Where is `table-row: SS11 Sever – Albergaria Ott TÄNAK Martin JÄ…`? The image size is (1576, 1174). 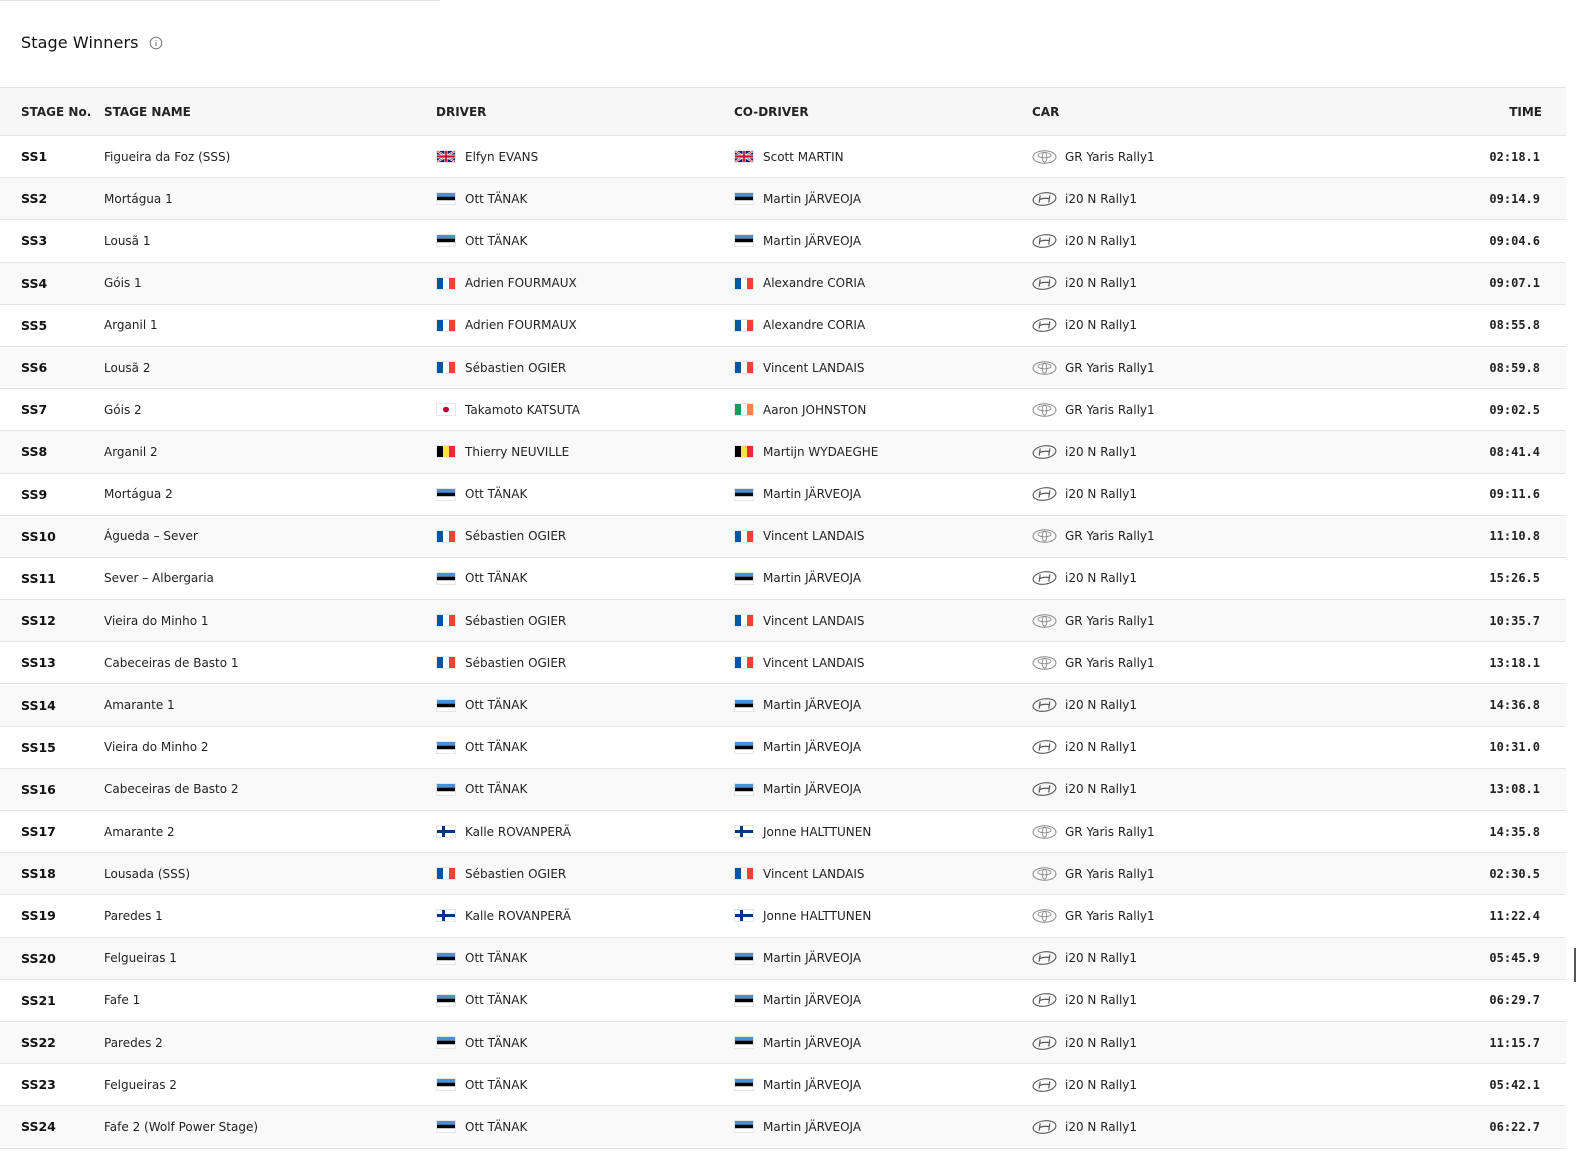 table-row: SS11 Sever – Albergaria Ott TÄNAK Martin JÄ… is located at coordinates (783, 579).